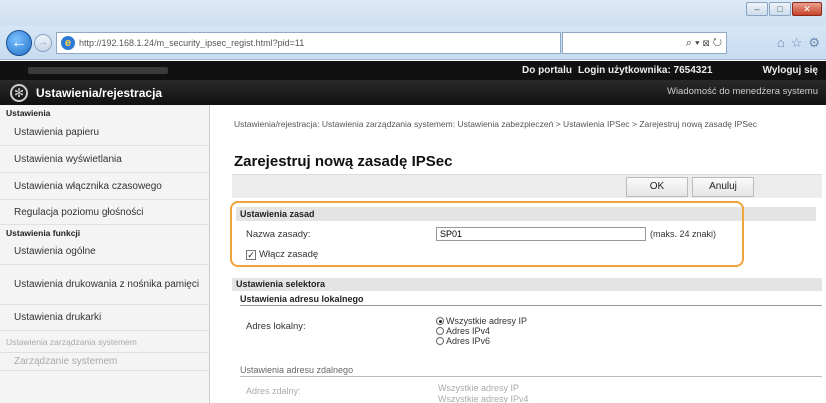 The height and width of the screenshot is (403, 826). I want to click on sidebar-item-general: Ustawienia ogólne, so click(104, 252).